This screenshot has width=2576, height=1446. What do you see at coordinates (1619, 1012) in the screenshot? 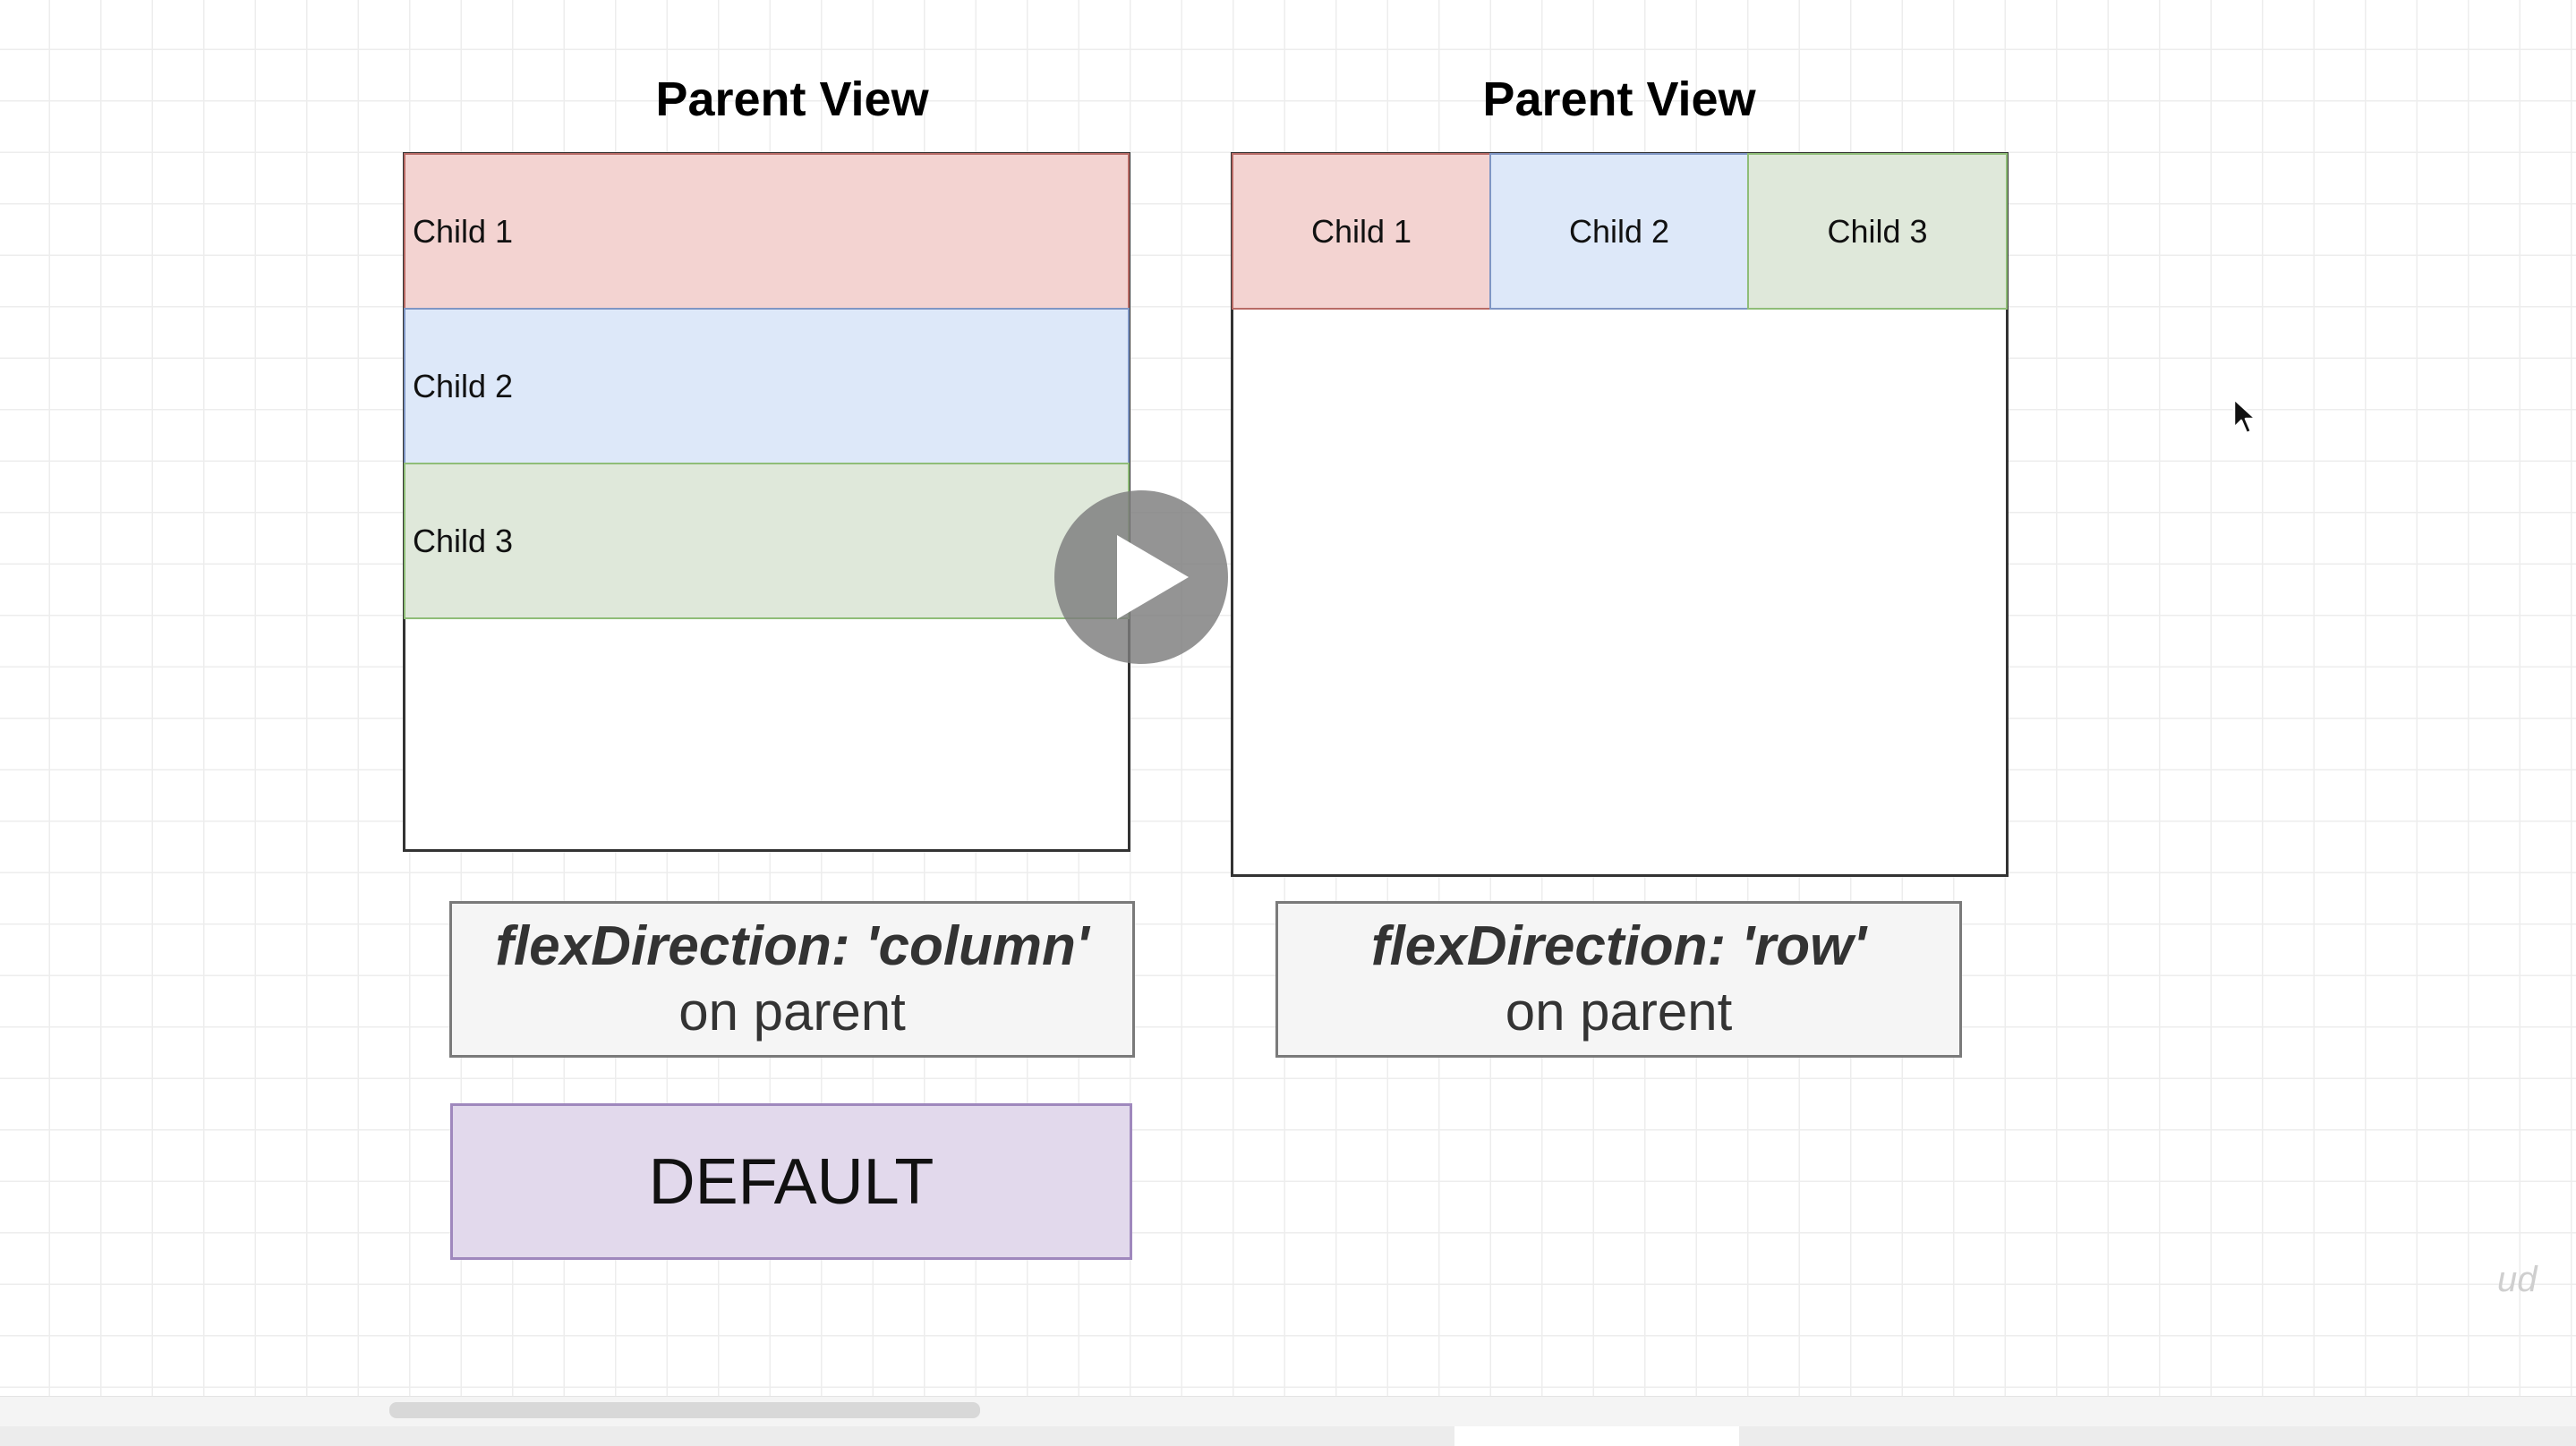
I see `right-caption-sub: on parent` at bounding box center [1619, 1012].